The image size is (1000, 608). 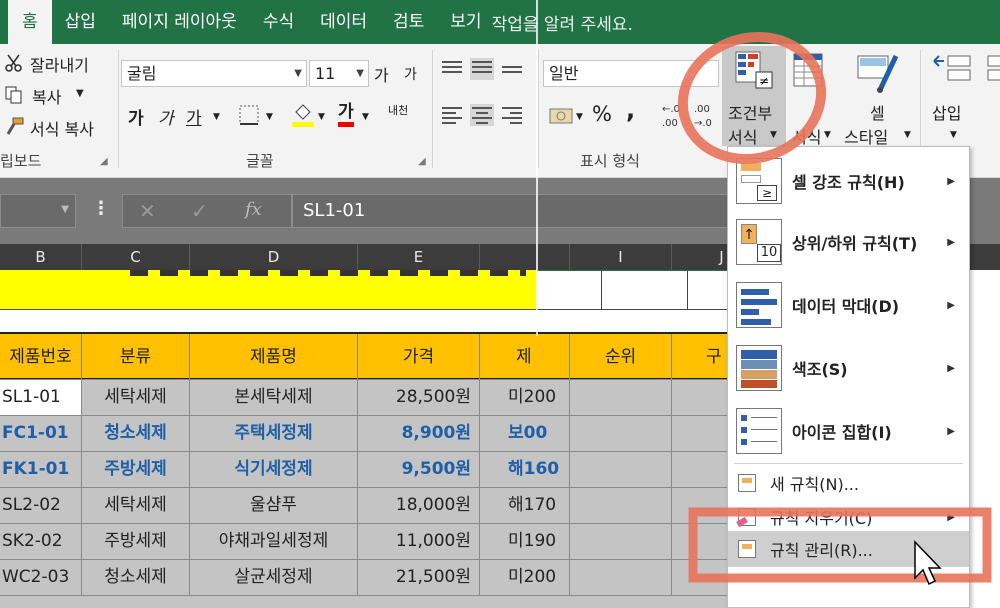 What do you see at coordinates (848, 368) in the screenshot?
I see `menu-item-color-scales: 색조(S) ▶` at bounding box center [848, 368].